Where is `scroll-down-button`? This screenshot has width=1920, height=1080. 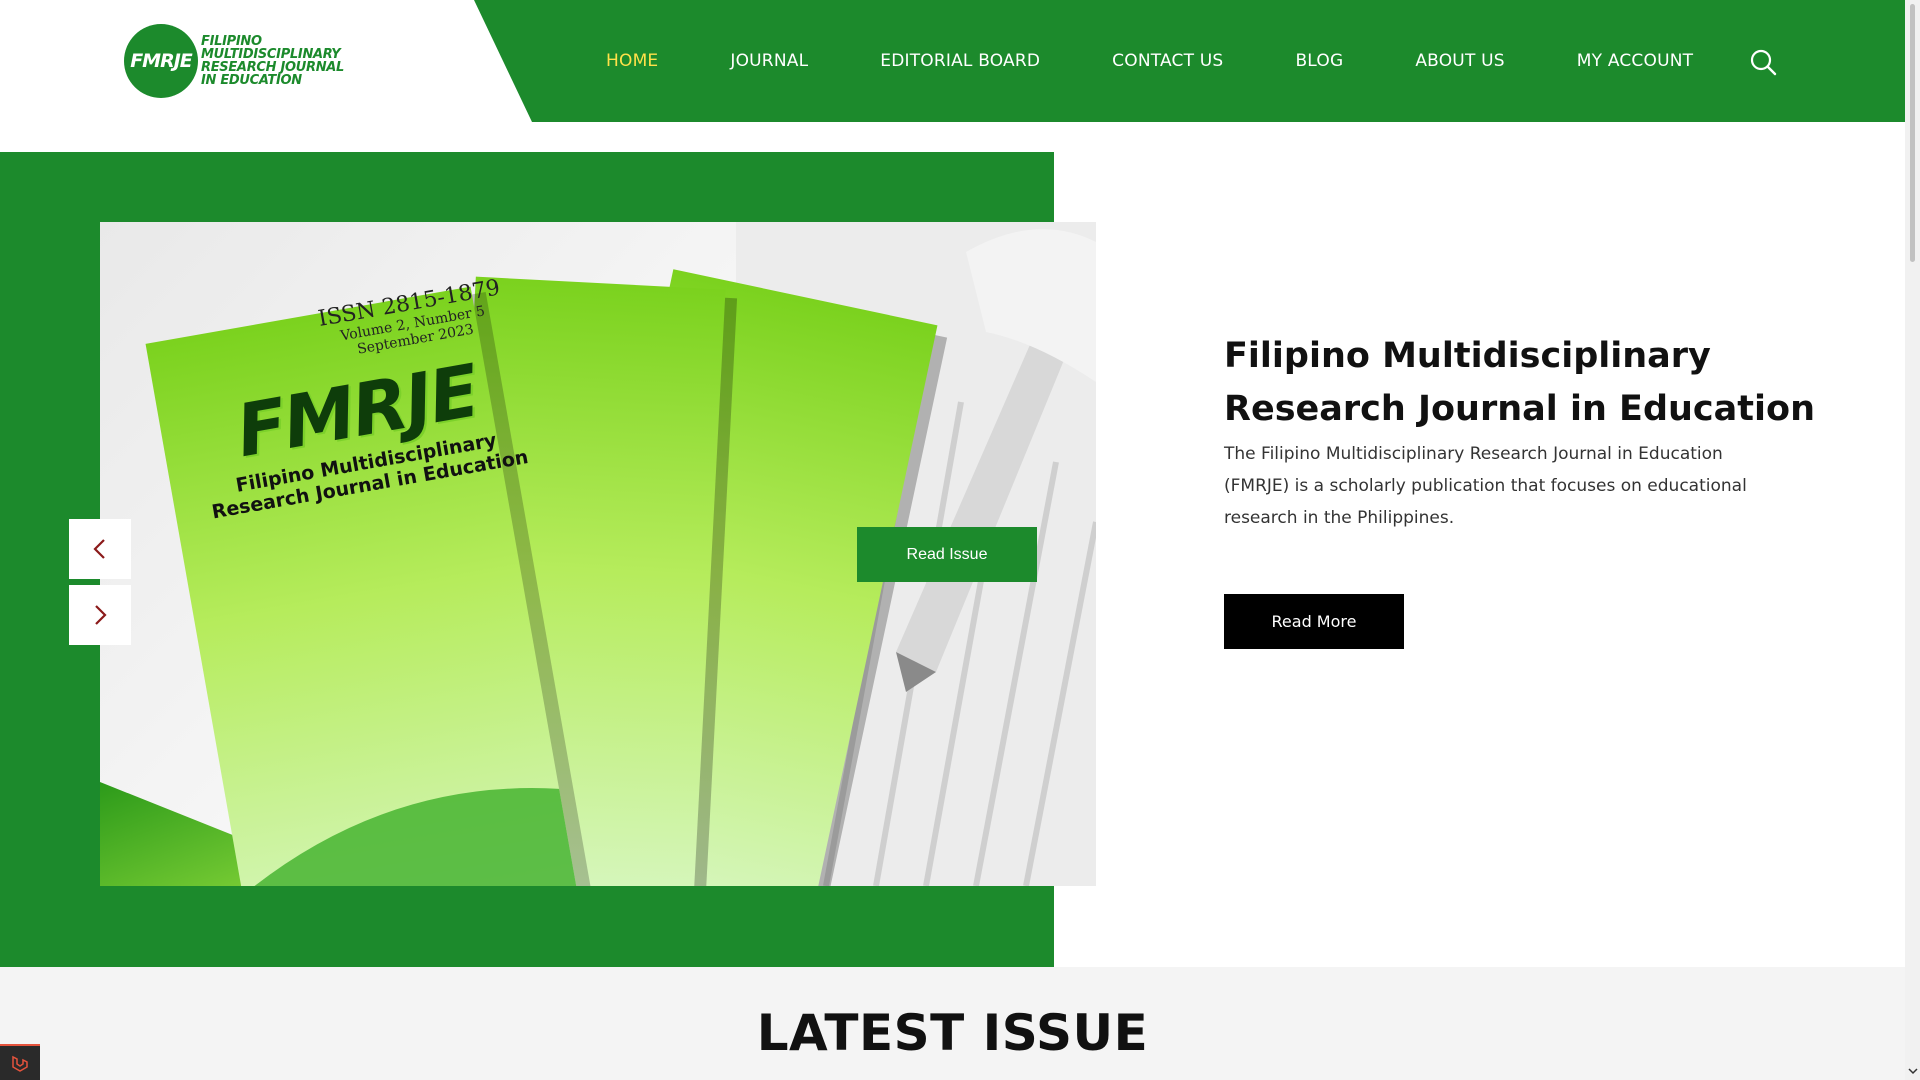
scroll-down-button is located at coordinates (1912, 1070).